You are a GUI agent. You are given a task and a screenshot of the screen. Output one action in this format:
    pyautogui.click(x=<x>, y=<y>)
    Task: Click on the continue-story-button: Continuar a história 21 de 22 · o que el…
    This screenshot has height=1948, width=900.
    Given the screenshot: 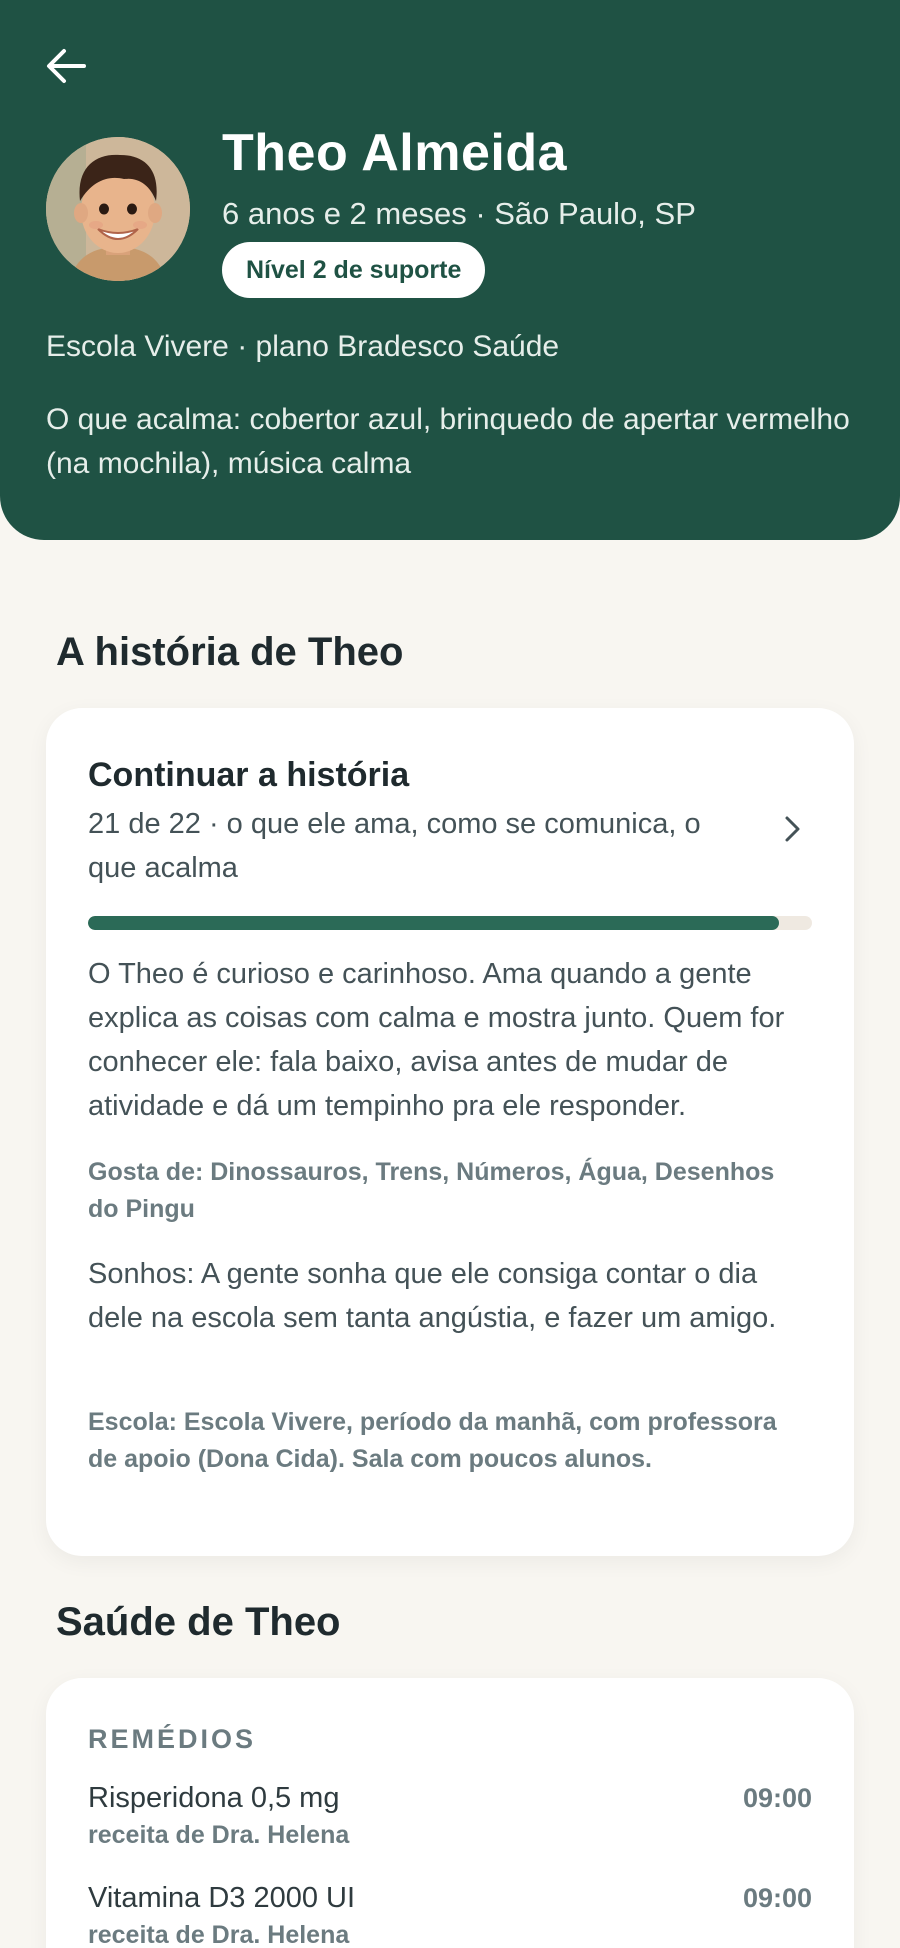 What is the action you would take?
    pyautogui.click(x=448, y=825)
    